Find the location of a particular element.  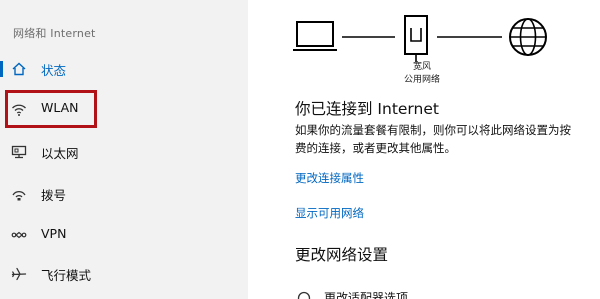

sidebar-item-label: 状态 is located at coordinates (54, 70).